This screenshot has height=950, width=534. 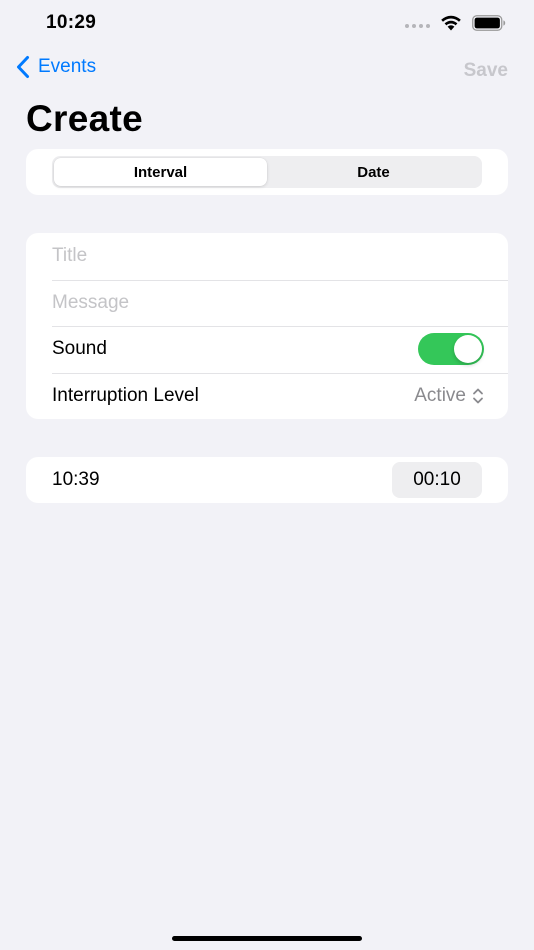 I want to click on message-row, so click(x=267, y=303).